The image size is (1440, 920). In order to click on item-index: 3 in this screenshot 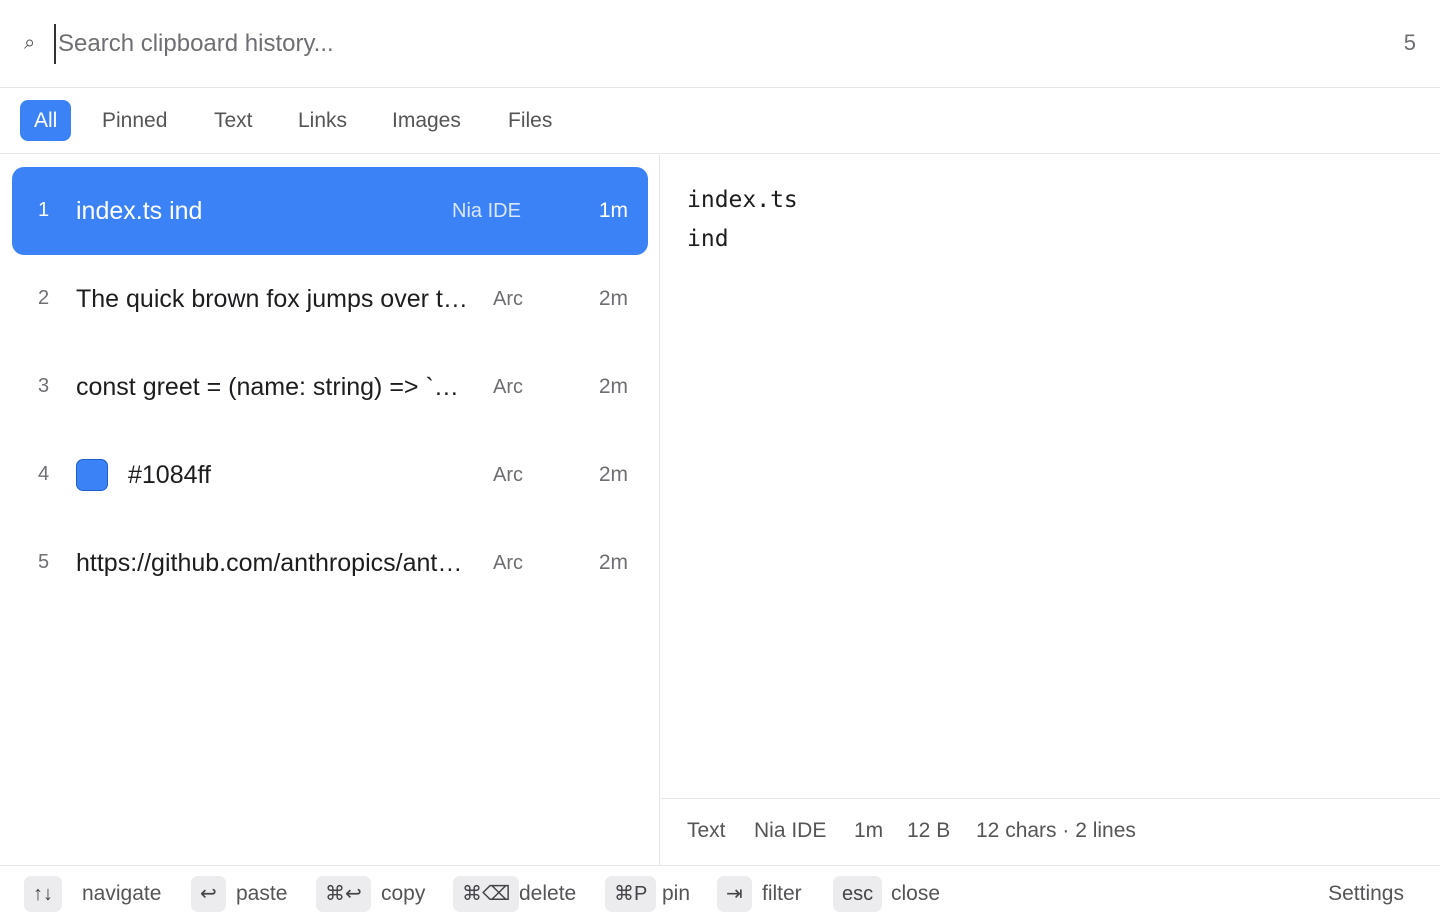, I will do `click(44, 386)`.